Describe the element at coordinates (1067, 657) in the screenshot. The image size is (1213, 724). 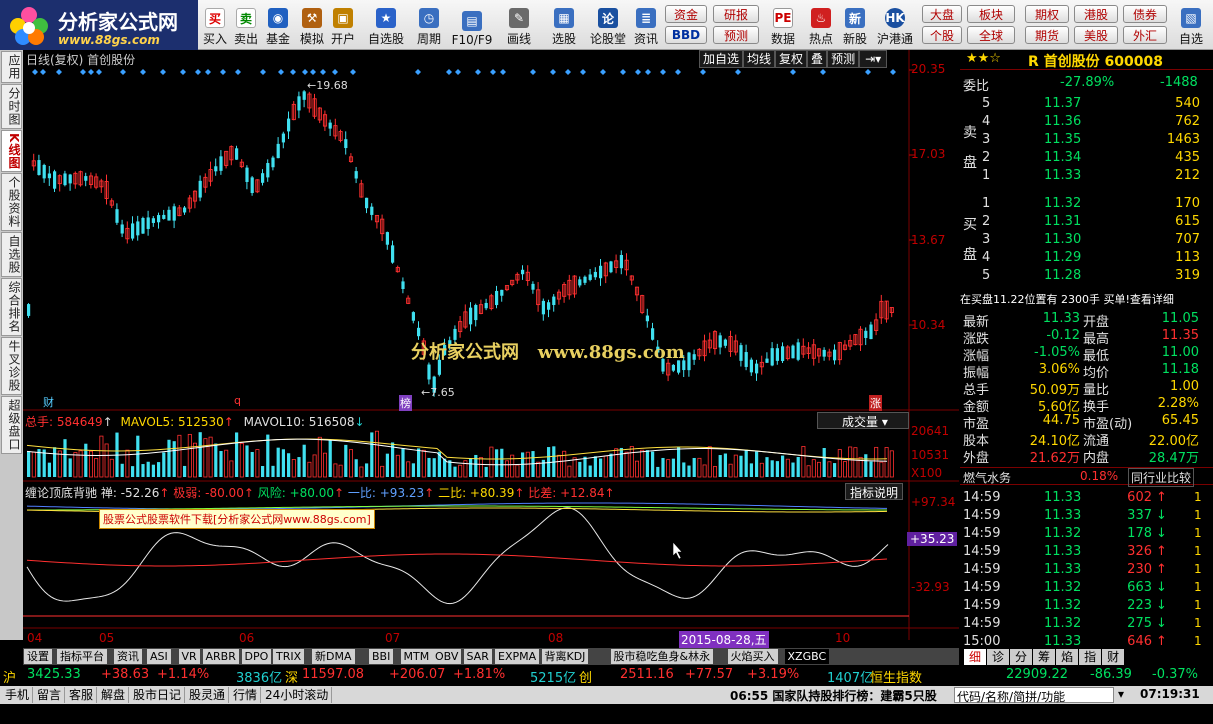
I see `quote-tab-4: 焰` at that location.